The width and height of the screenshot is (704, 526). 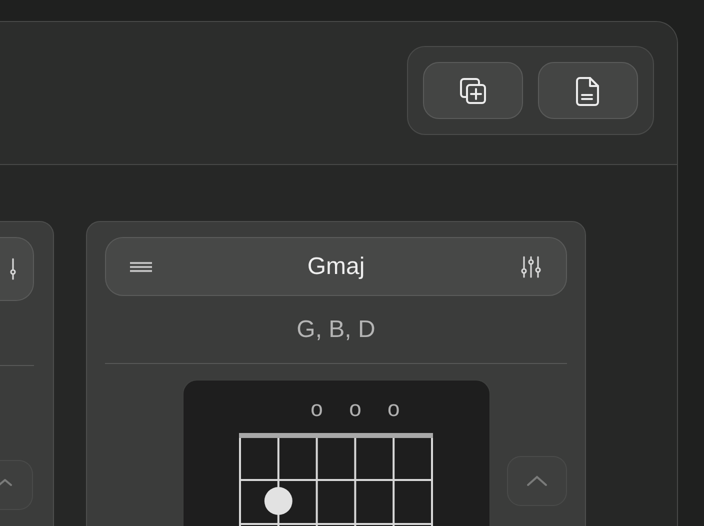 I want to click on document-button, so click(x=588, y=90).